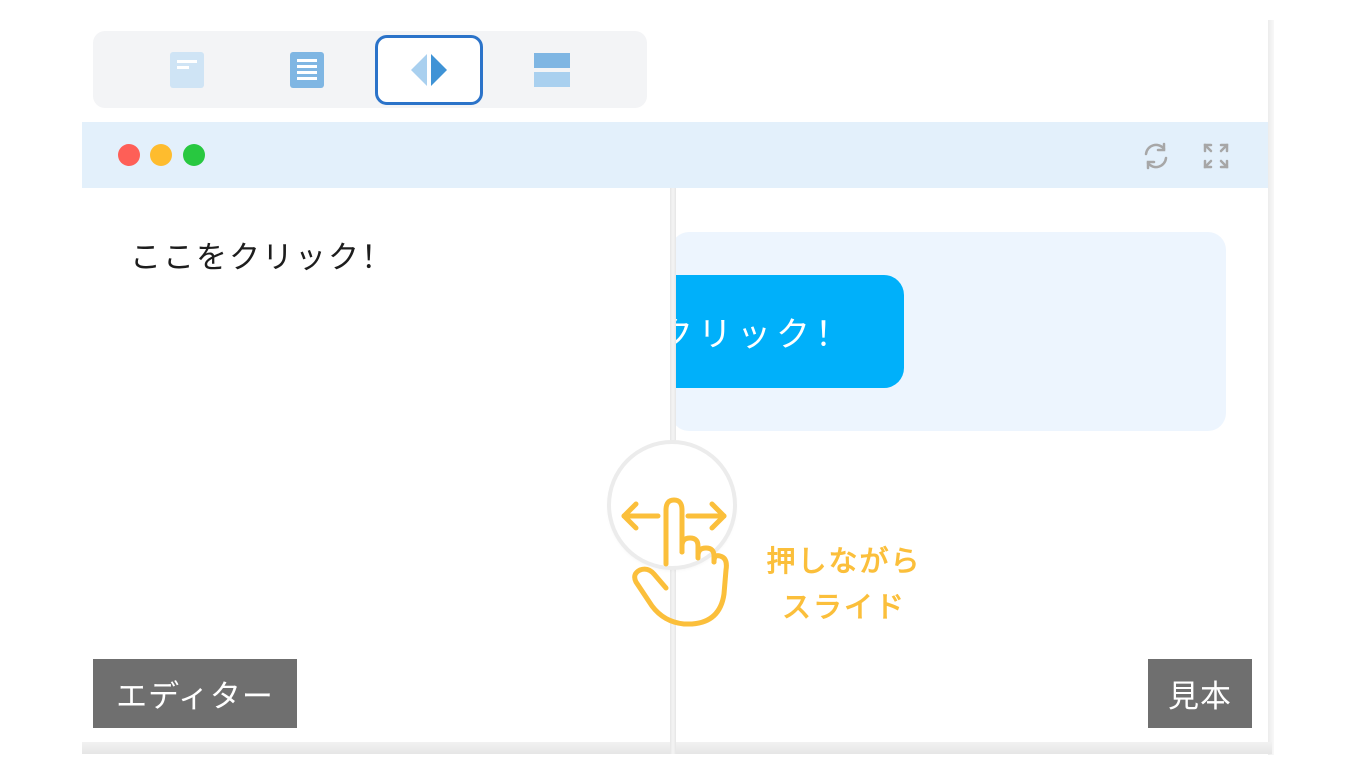 The height and width of the screenshot is (768, 1366). I want to click on fullscreen-icon, so click(1216, 156).